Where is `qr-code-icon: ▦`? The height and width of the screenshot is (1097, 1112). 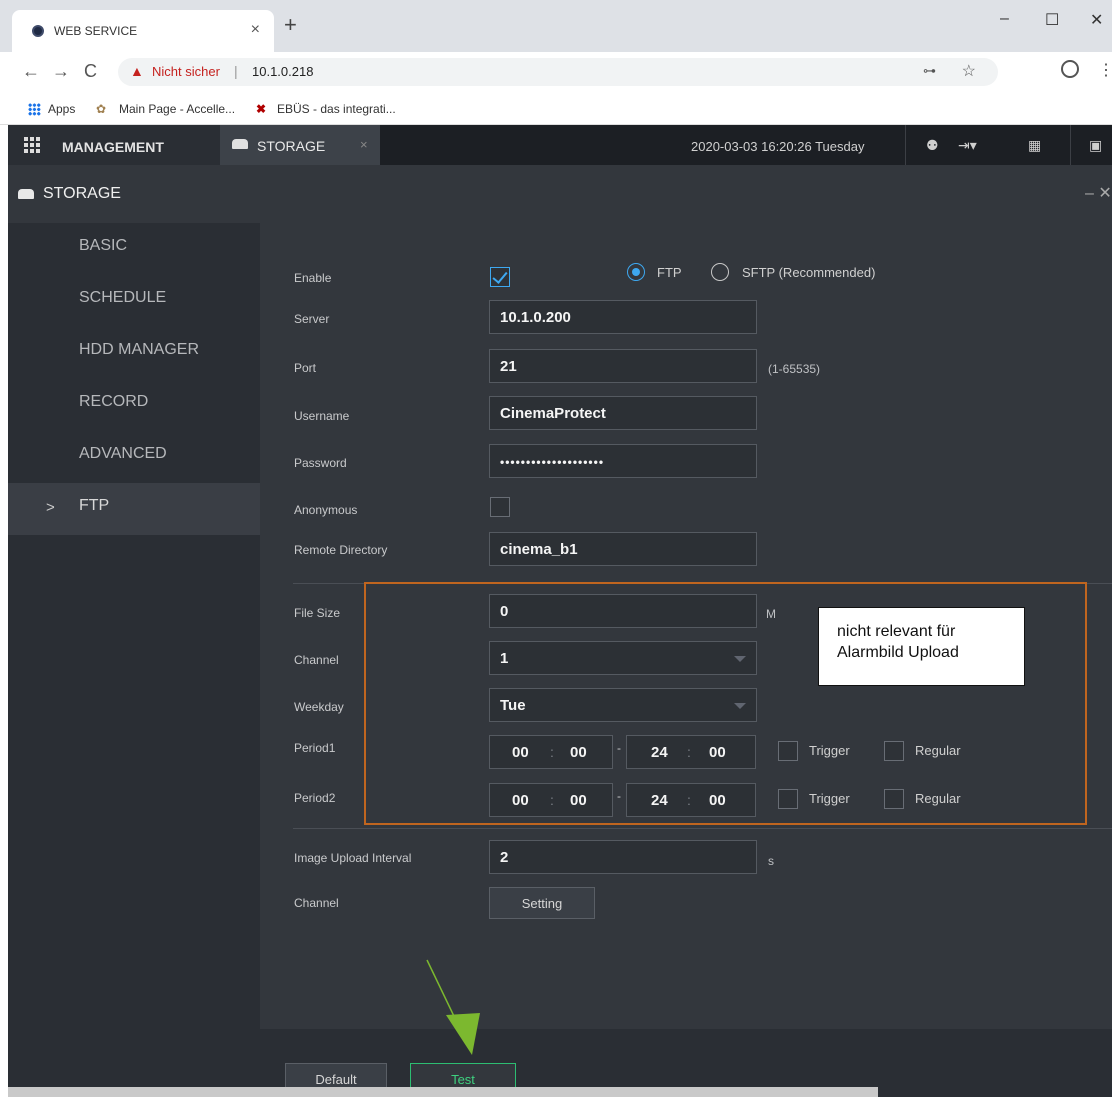
qr-code-icon: ▦ is located at coordinates (1034, 145).